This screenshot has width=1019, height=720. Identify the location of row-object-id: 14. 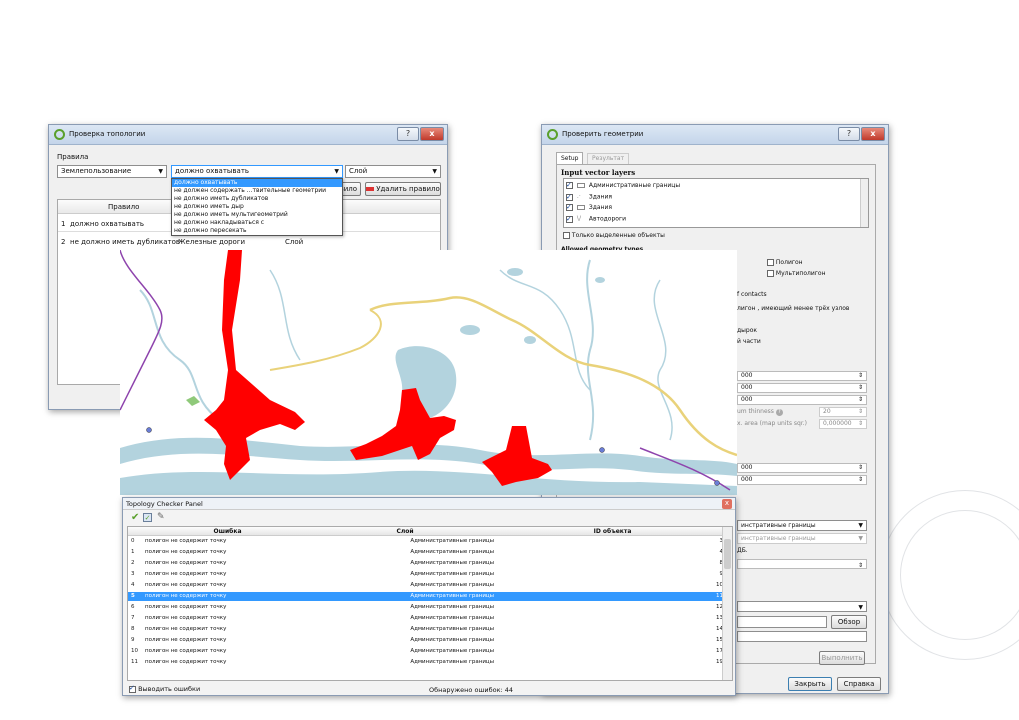
(719, 629).